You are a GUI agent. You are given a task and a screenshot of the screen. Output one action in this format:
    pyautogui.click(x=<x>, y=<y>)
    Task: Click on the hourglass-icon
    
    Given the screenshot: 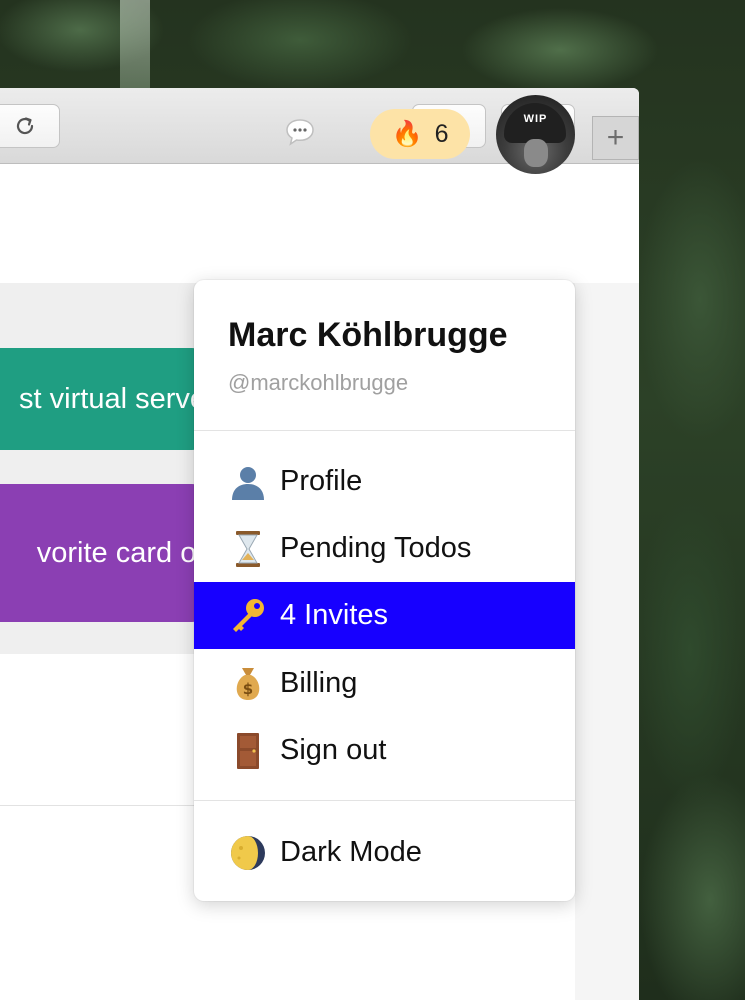 What is the action you would take?
    pyautogui.click(x=248, y=548)
    